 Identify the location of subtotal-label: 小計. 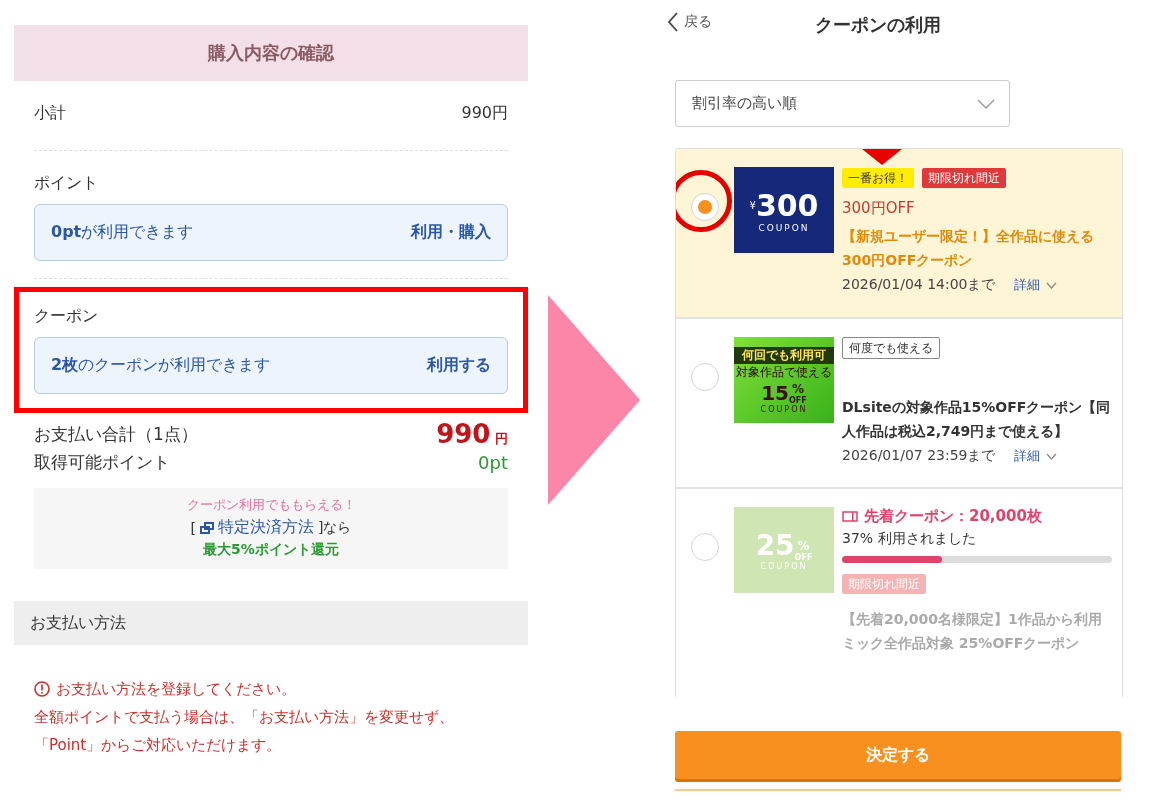
(50, 113).